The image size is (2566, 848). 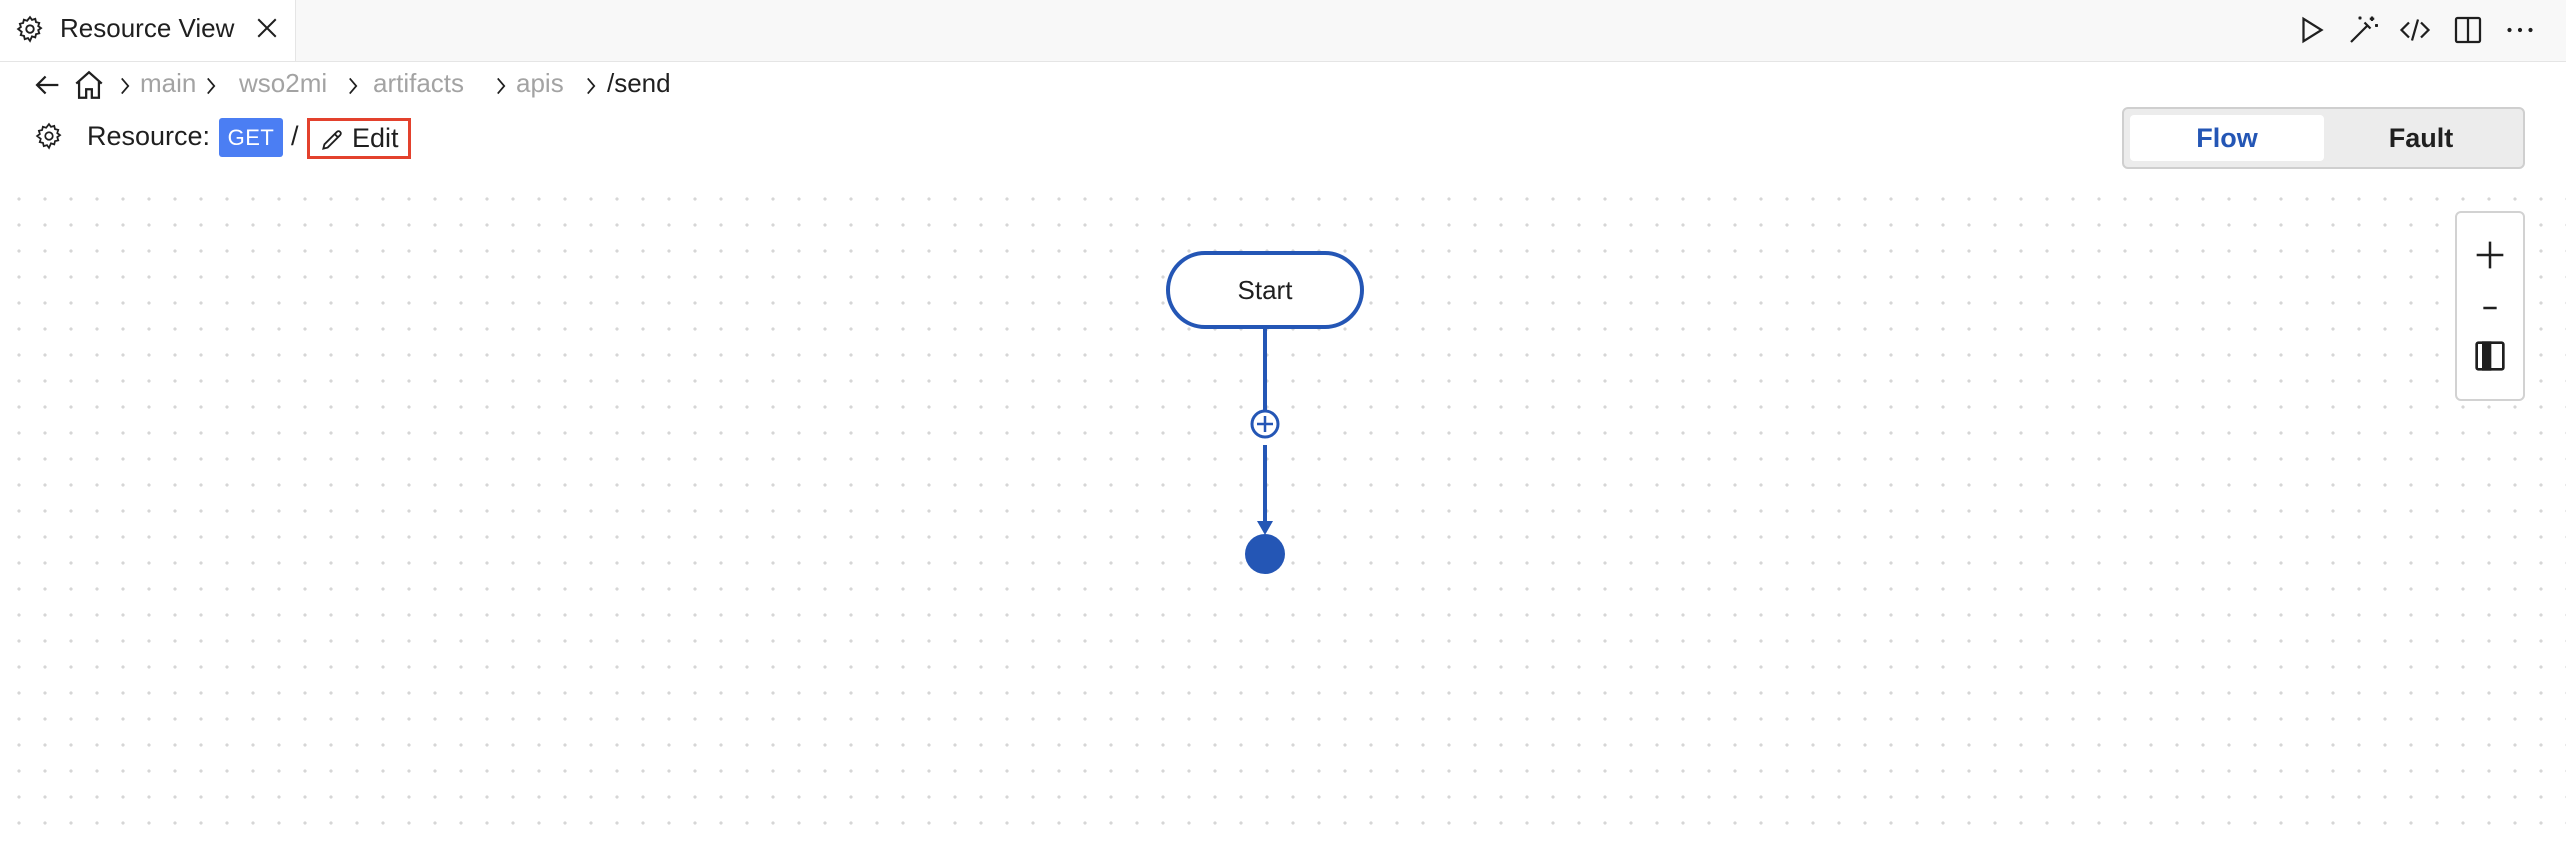 What do you see at coordinates (89, 85) in the screenshot?
I see `home-icon` at bounding box center [89, 85].